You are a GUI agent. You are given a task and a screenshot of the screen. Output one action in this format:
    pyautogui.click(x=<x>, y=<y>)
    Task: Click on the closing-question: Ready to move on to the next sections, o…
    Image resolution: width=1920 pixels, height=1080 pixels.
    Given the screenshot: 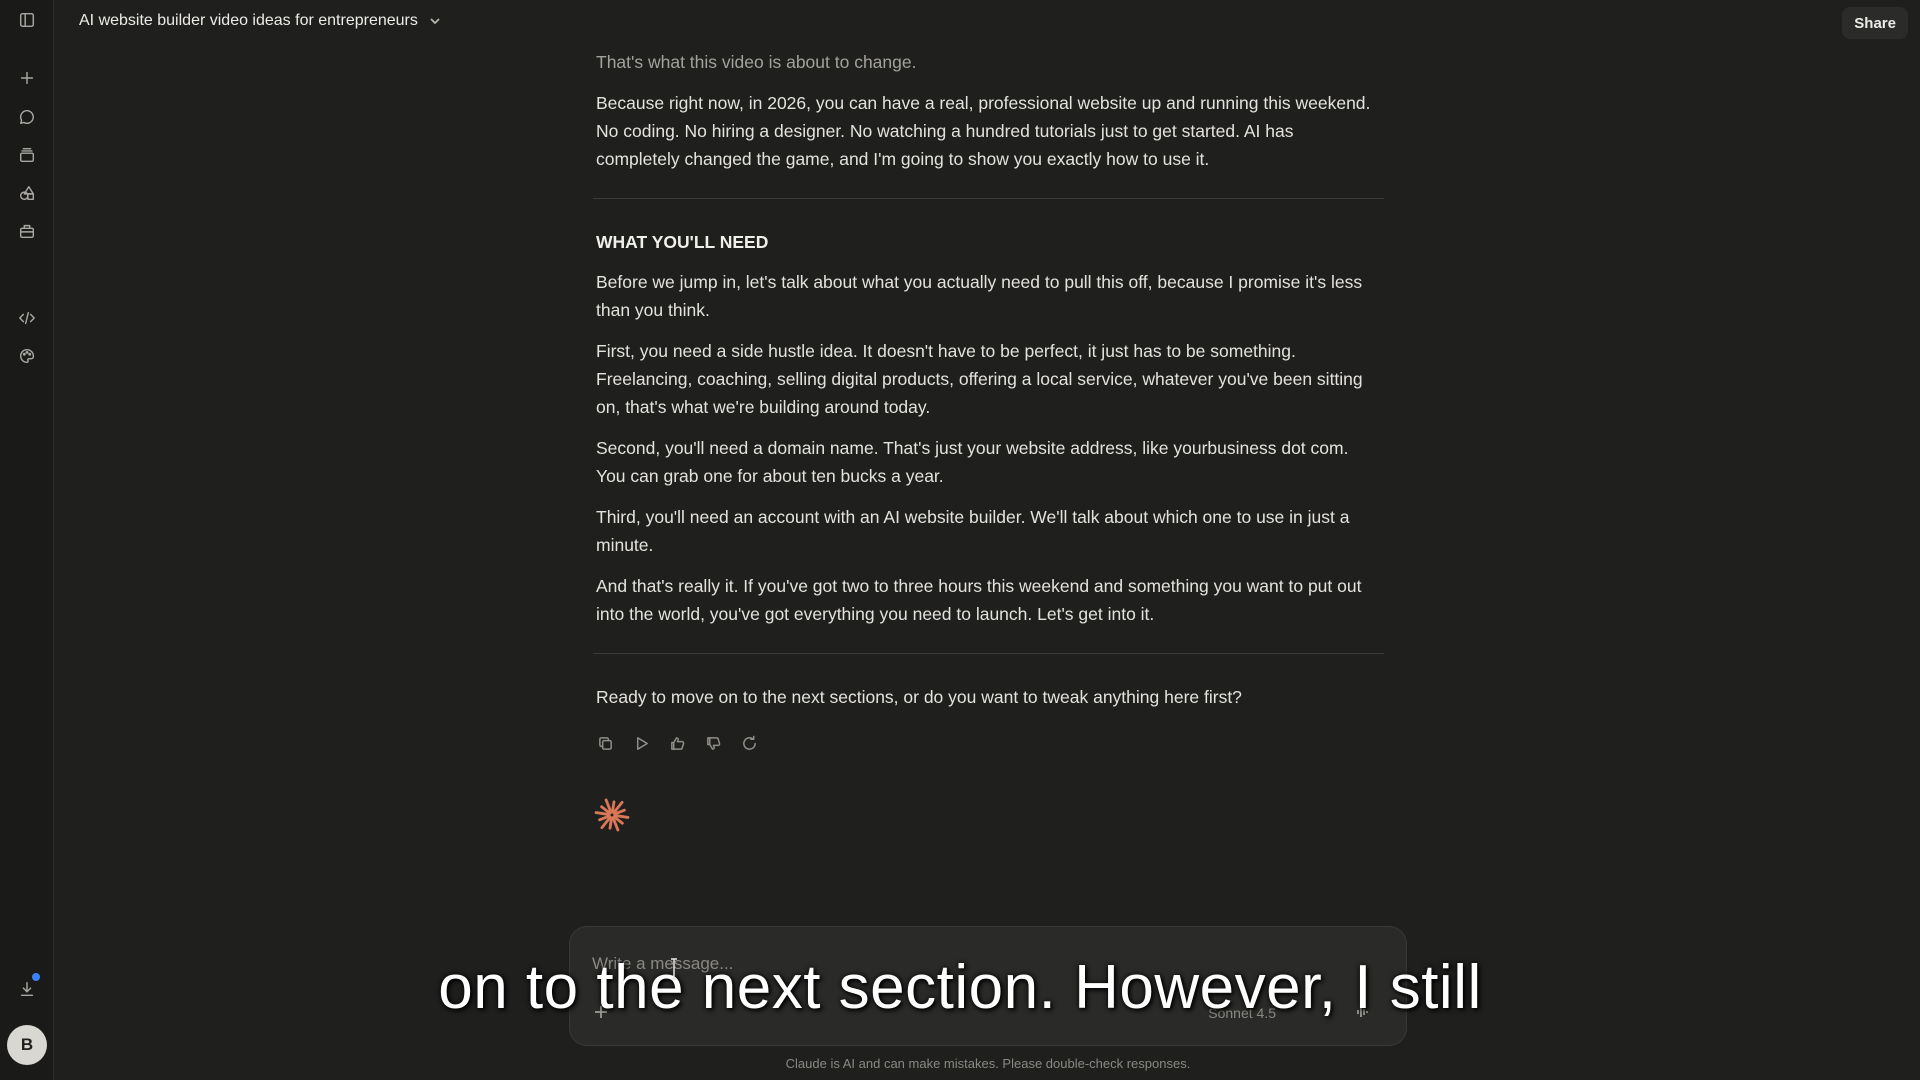 What is the action you would take?
    pyautogui.click(x=919, y=697)
    